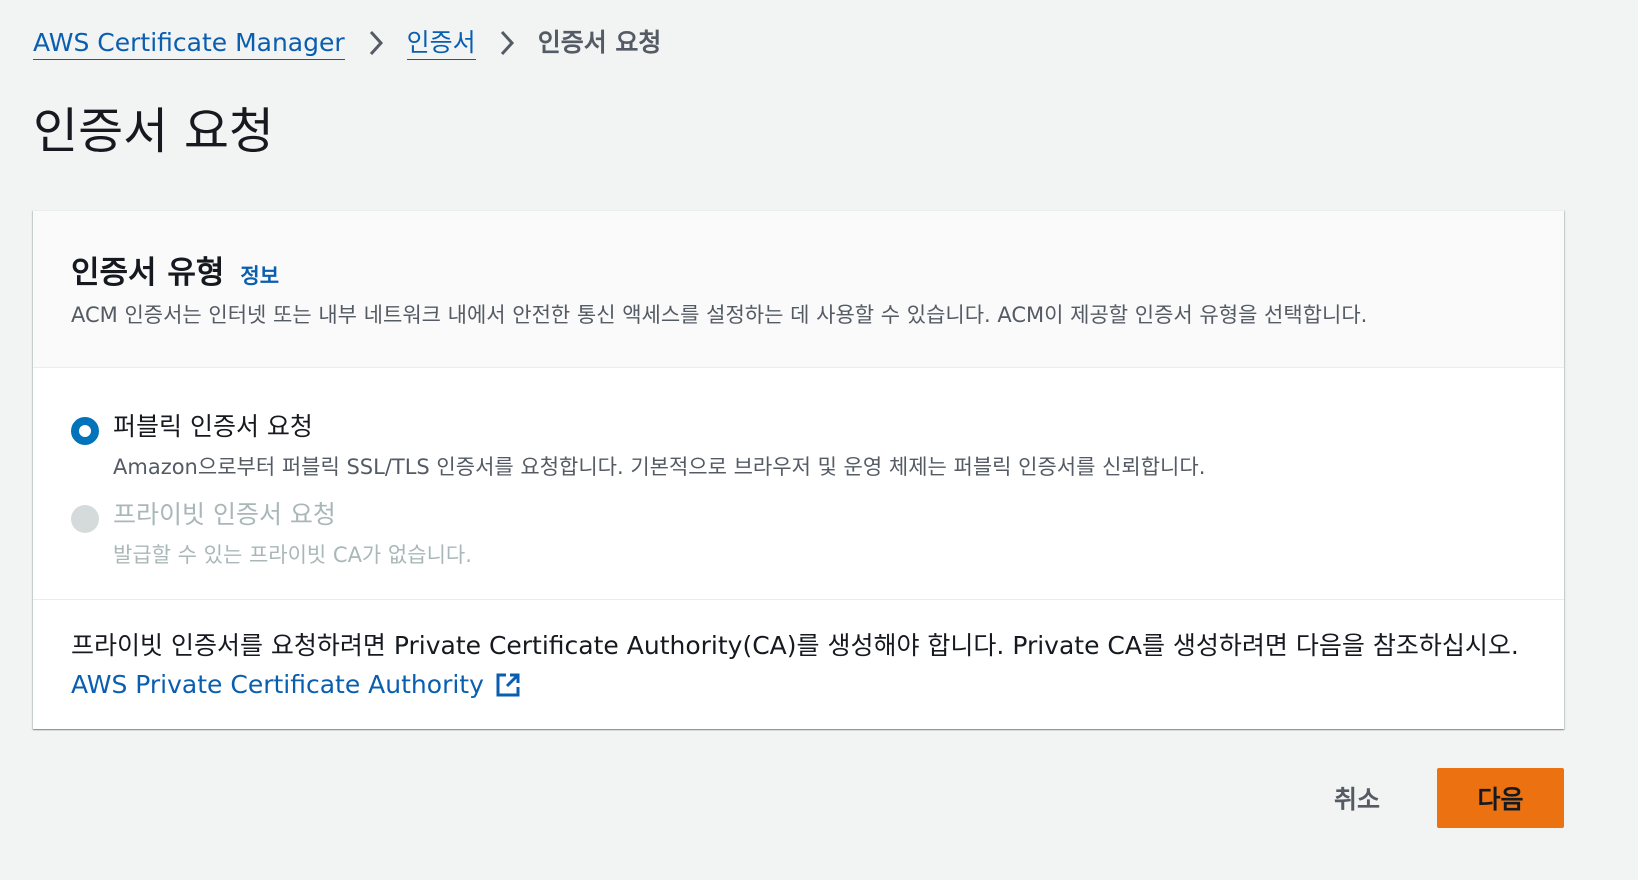 The height and width of the screenshot is (880, 1638). Describe the element at coordinates (441, 43) in the screenshot. I see `breadcrumb-link-certificates: 인증서` at that location.